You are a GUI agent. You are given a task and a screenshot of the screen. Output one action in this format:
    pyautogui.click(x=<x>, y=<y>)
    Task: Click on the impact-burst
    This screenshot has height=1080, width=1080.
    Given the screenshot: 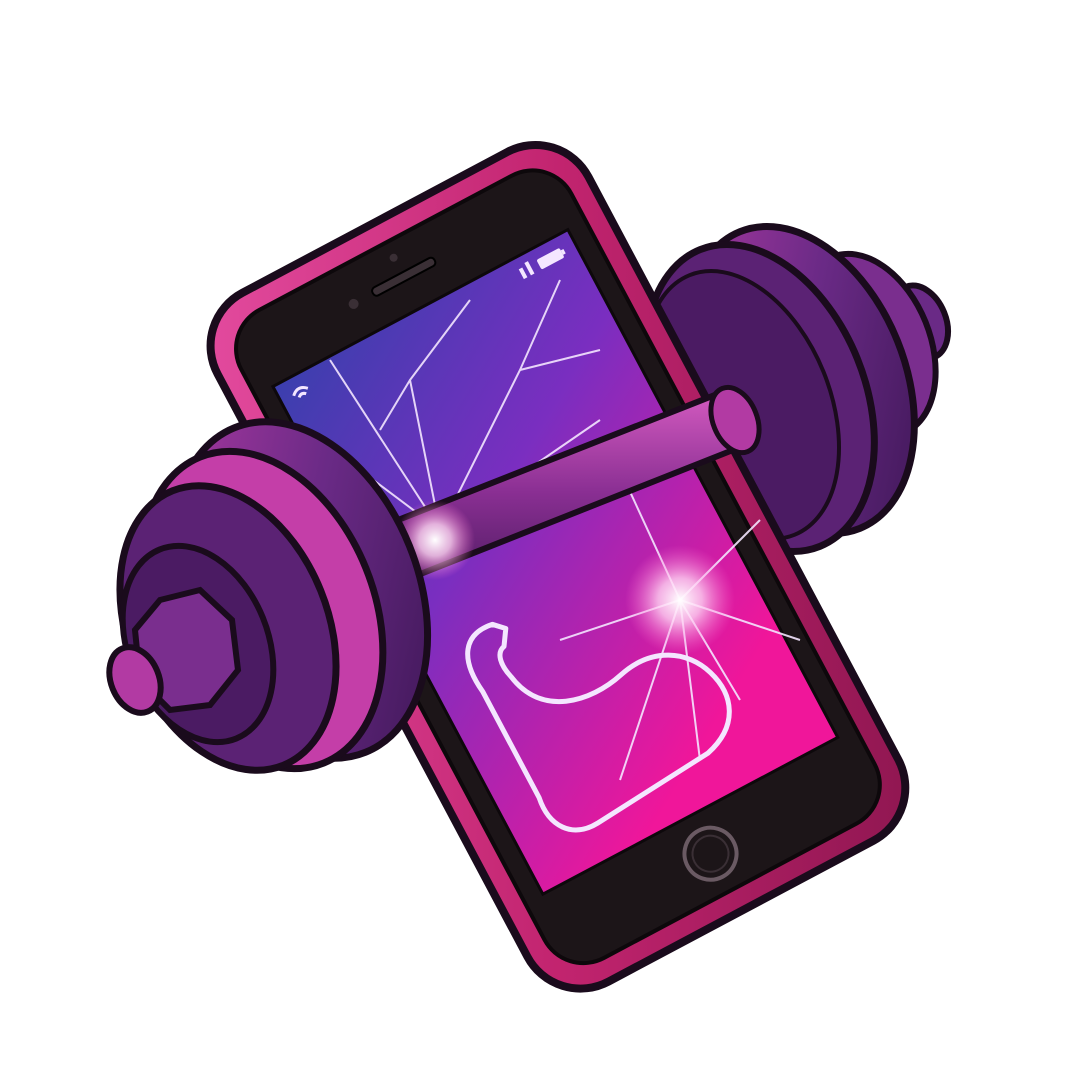 What is the action you would take?
    pyautogui.click(x=680, y=600)
    